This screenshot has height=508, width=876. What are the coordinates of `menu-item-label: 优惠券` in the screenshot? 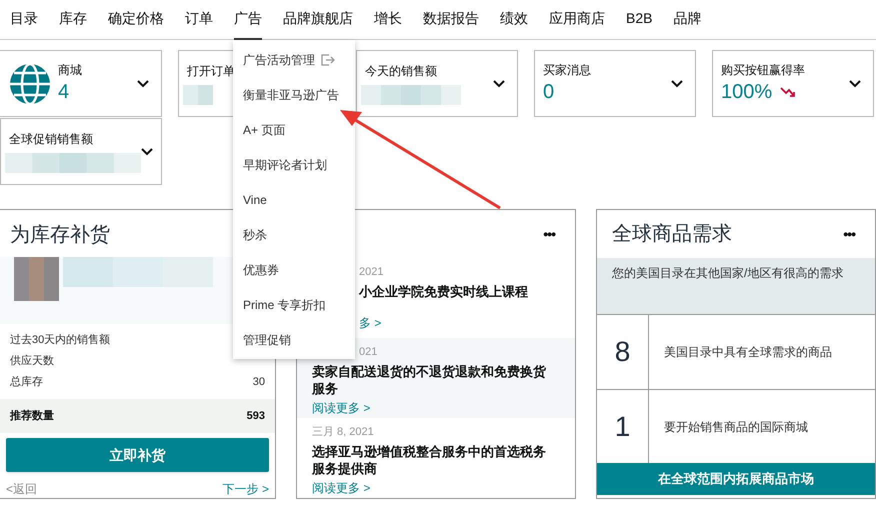 It's located at (261, 270).